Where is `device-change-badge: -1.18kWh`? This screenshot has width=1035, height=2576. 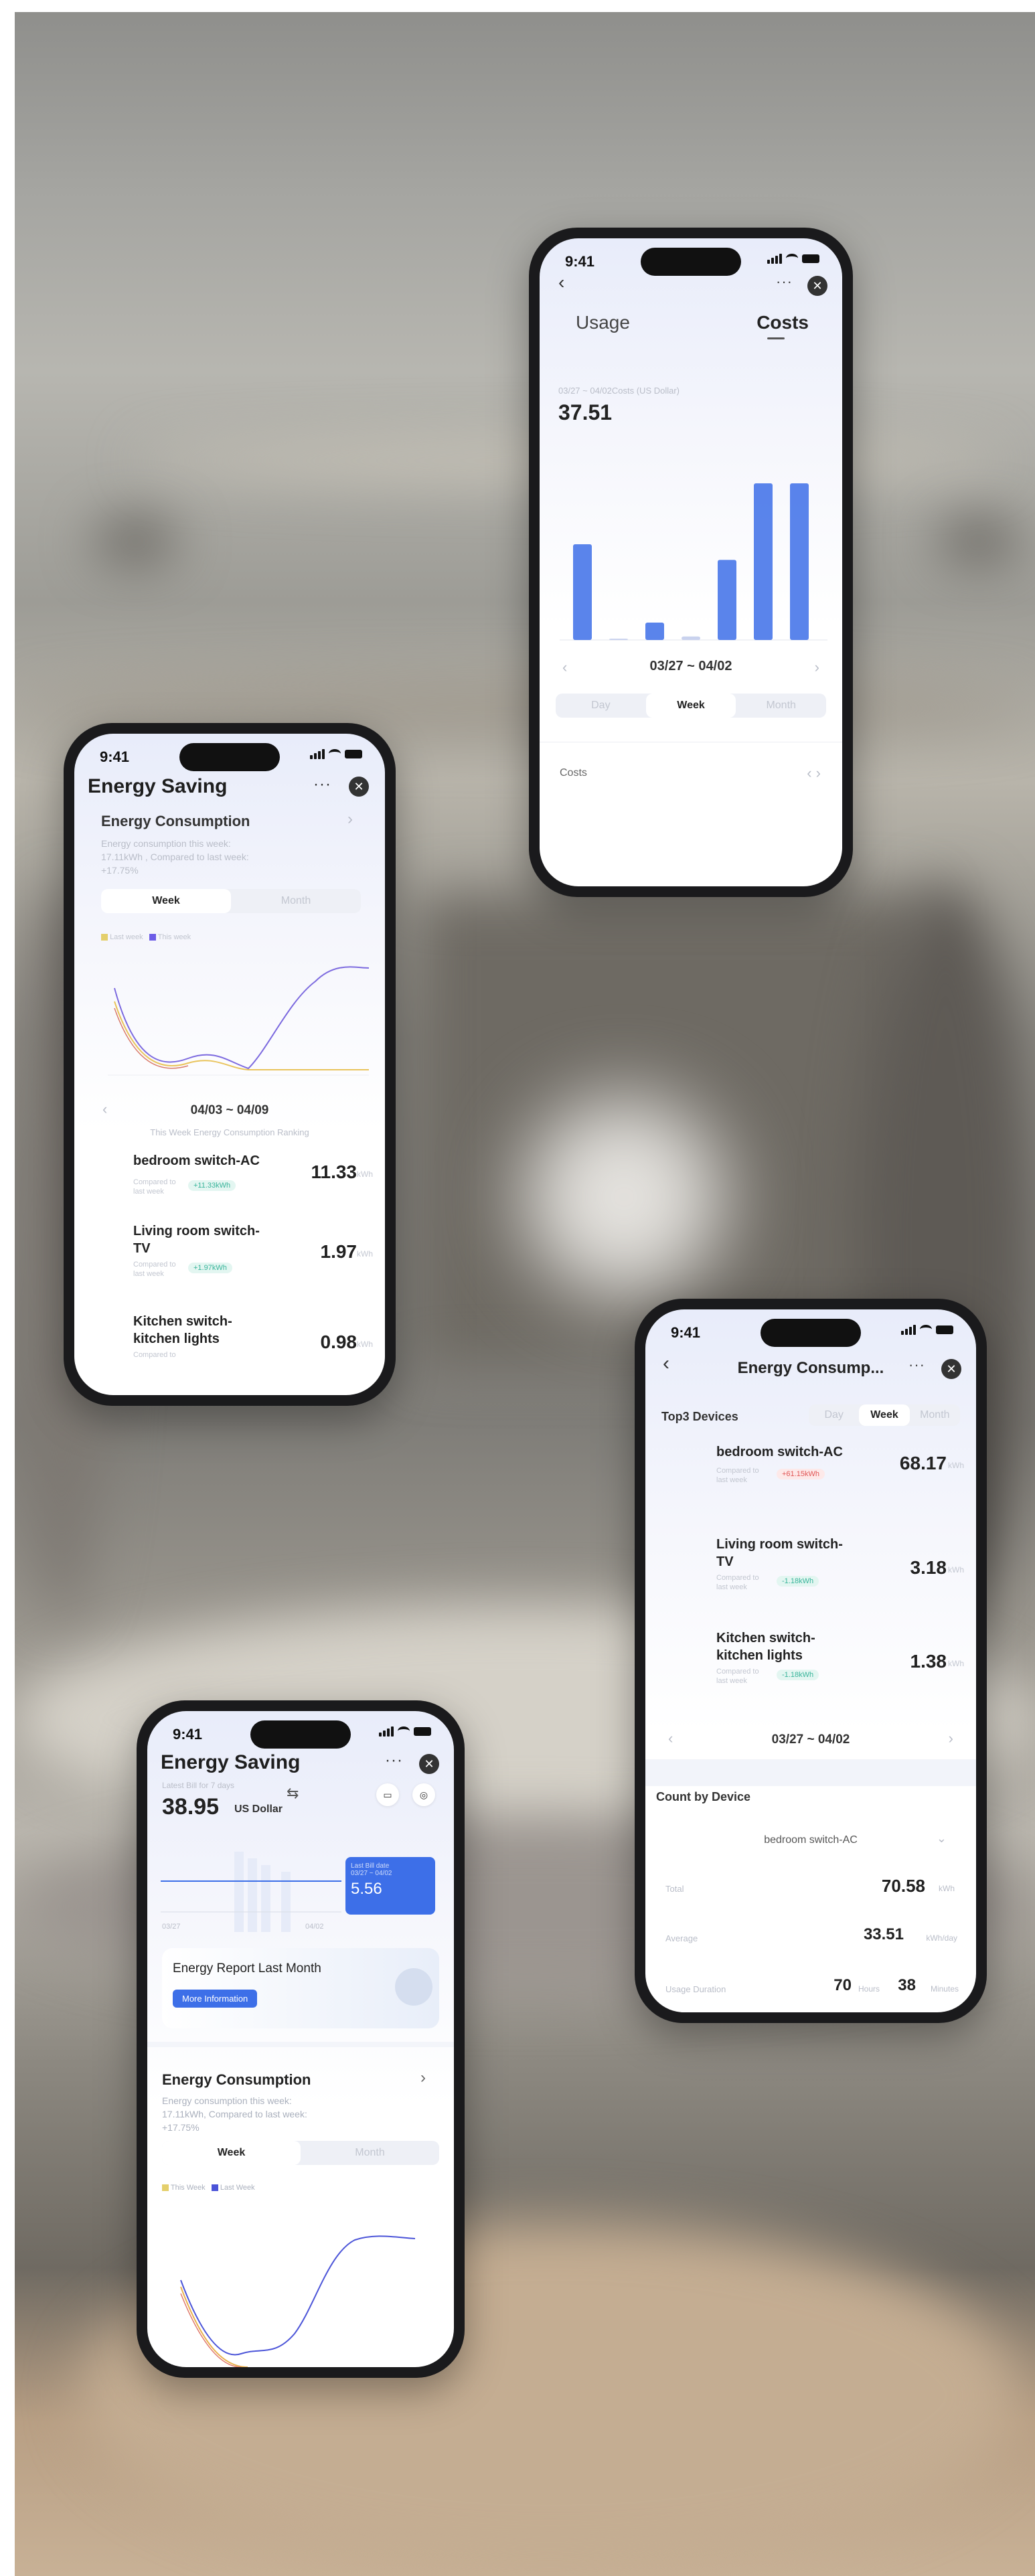
device-change-badge: -1.18kWh is located at coordinates (798, 1675).